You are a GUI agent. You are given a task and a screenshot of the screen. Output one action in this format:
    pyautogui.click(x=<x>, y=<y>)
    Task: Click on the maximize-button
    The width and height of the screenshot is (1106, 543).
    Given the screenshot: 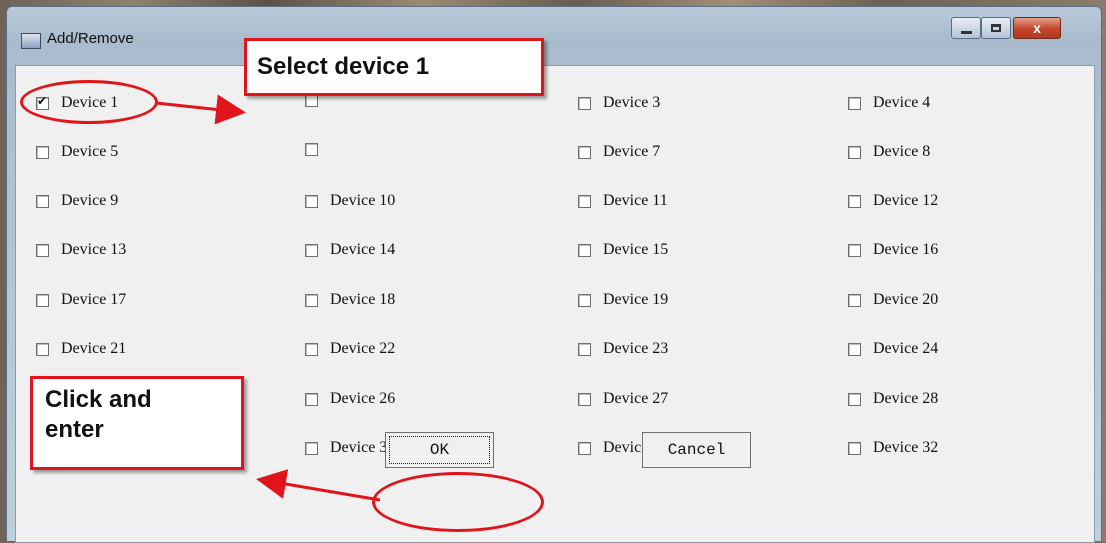 What is the action you would take?
    pyautogui.click(x=996, y=28)
    